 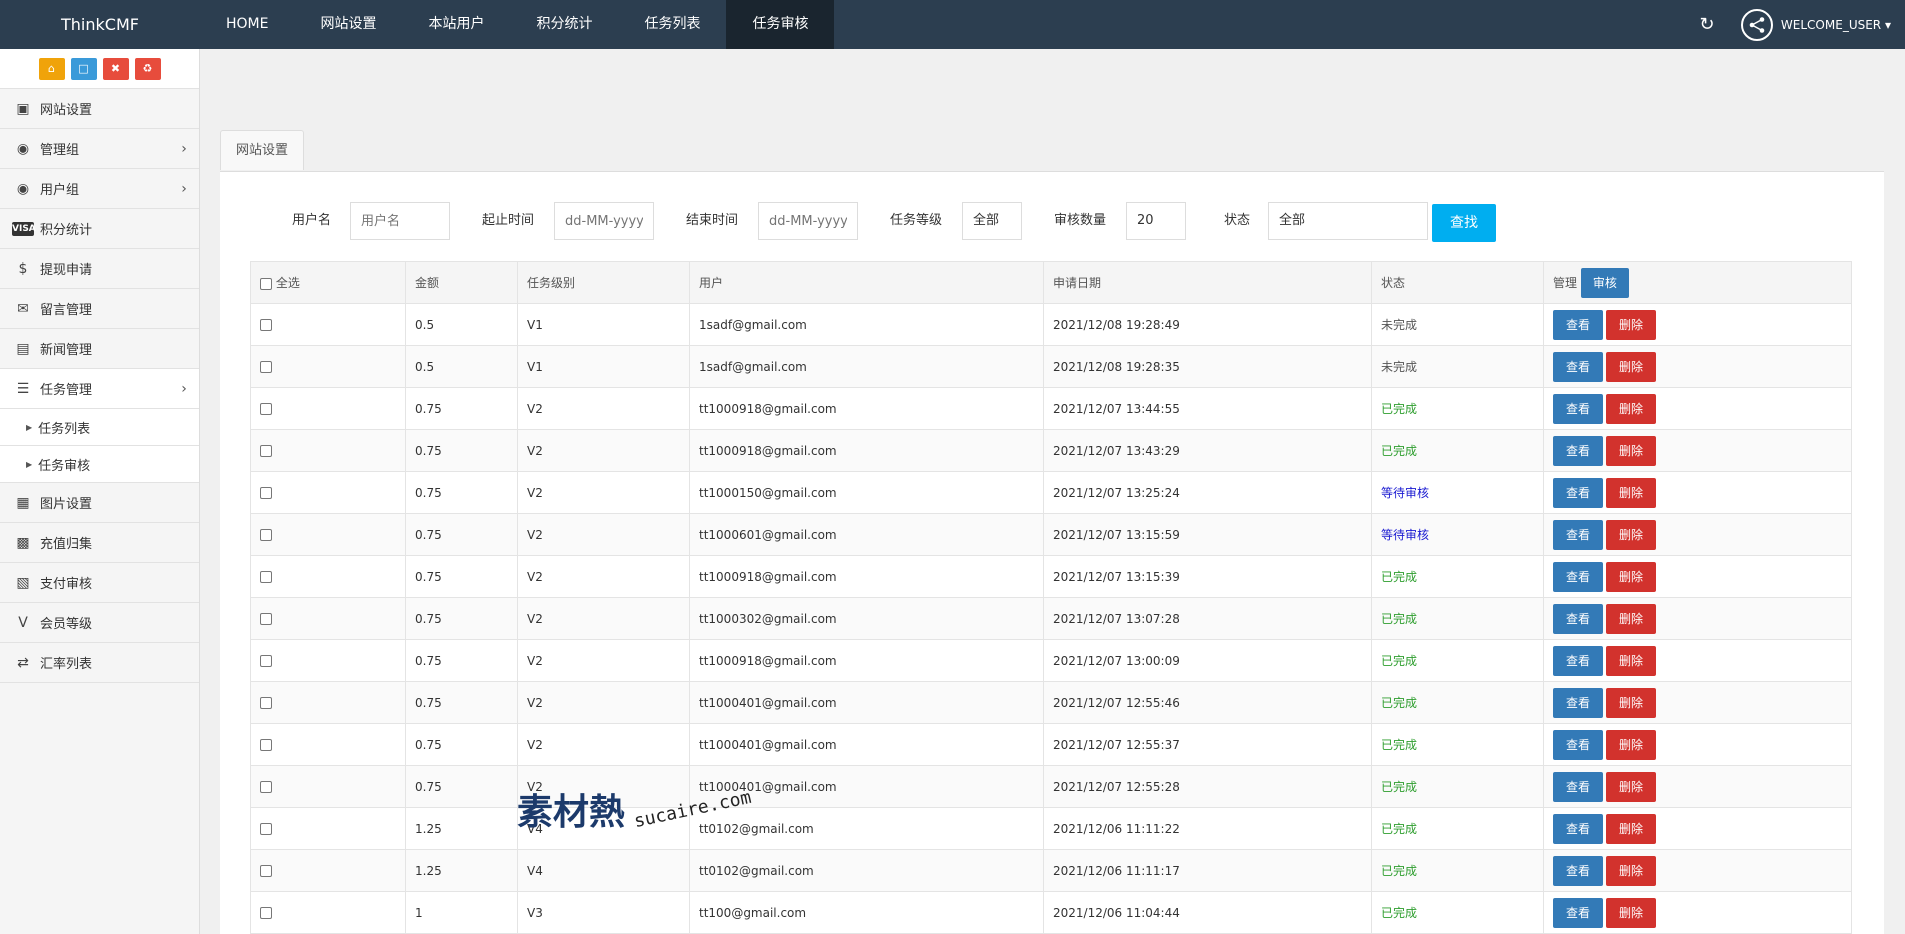 What do you see at coordinates (266, 283) in the screenshot?
I see `select-all-checkbox` at bounding box center [266, 283].